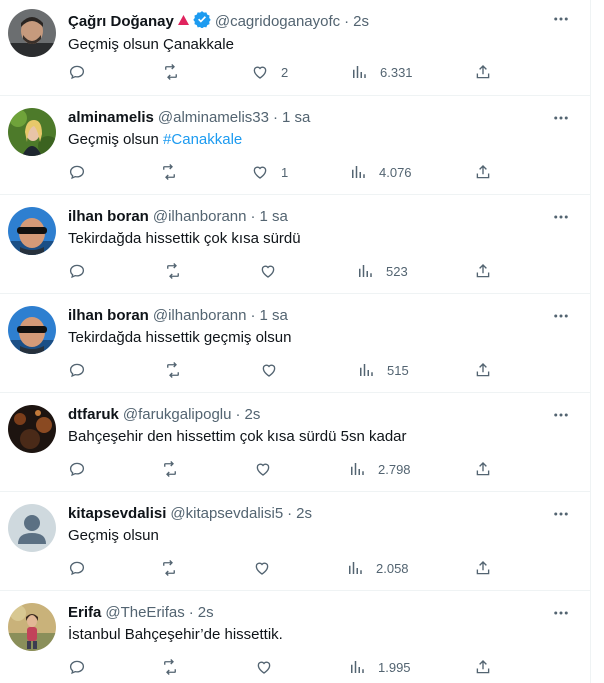 The height and width of the screenshot is (683, 604). Describe the element at coordinates (93, 415) in the screenshot. I see `display-name: dtfaruk` at that location.